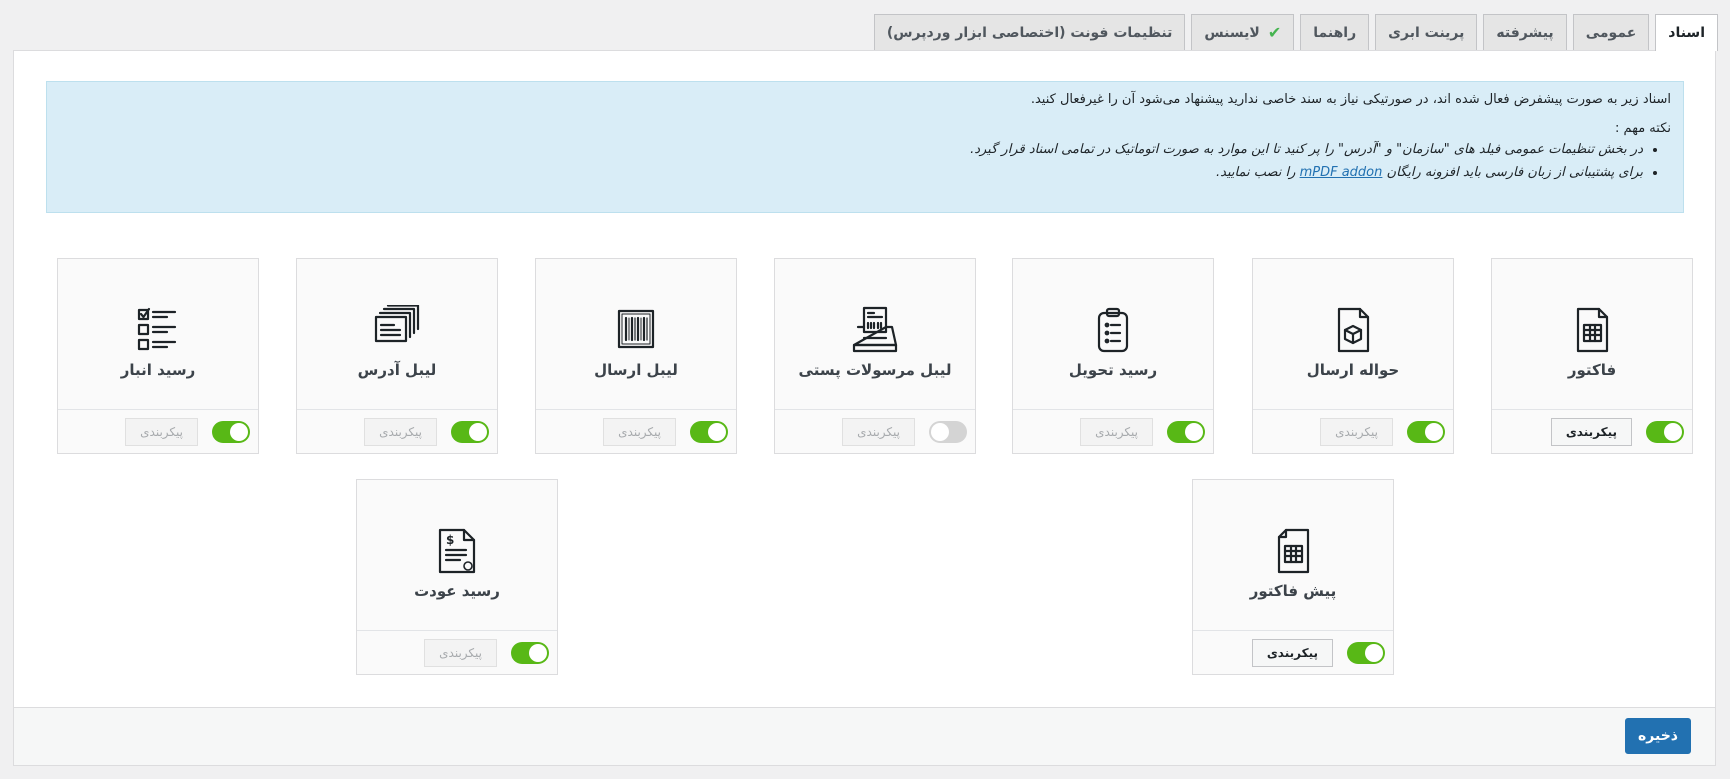  I want to click on clipboard-icon, so click(1113, 330).